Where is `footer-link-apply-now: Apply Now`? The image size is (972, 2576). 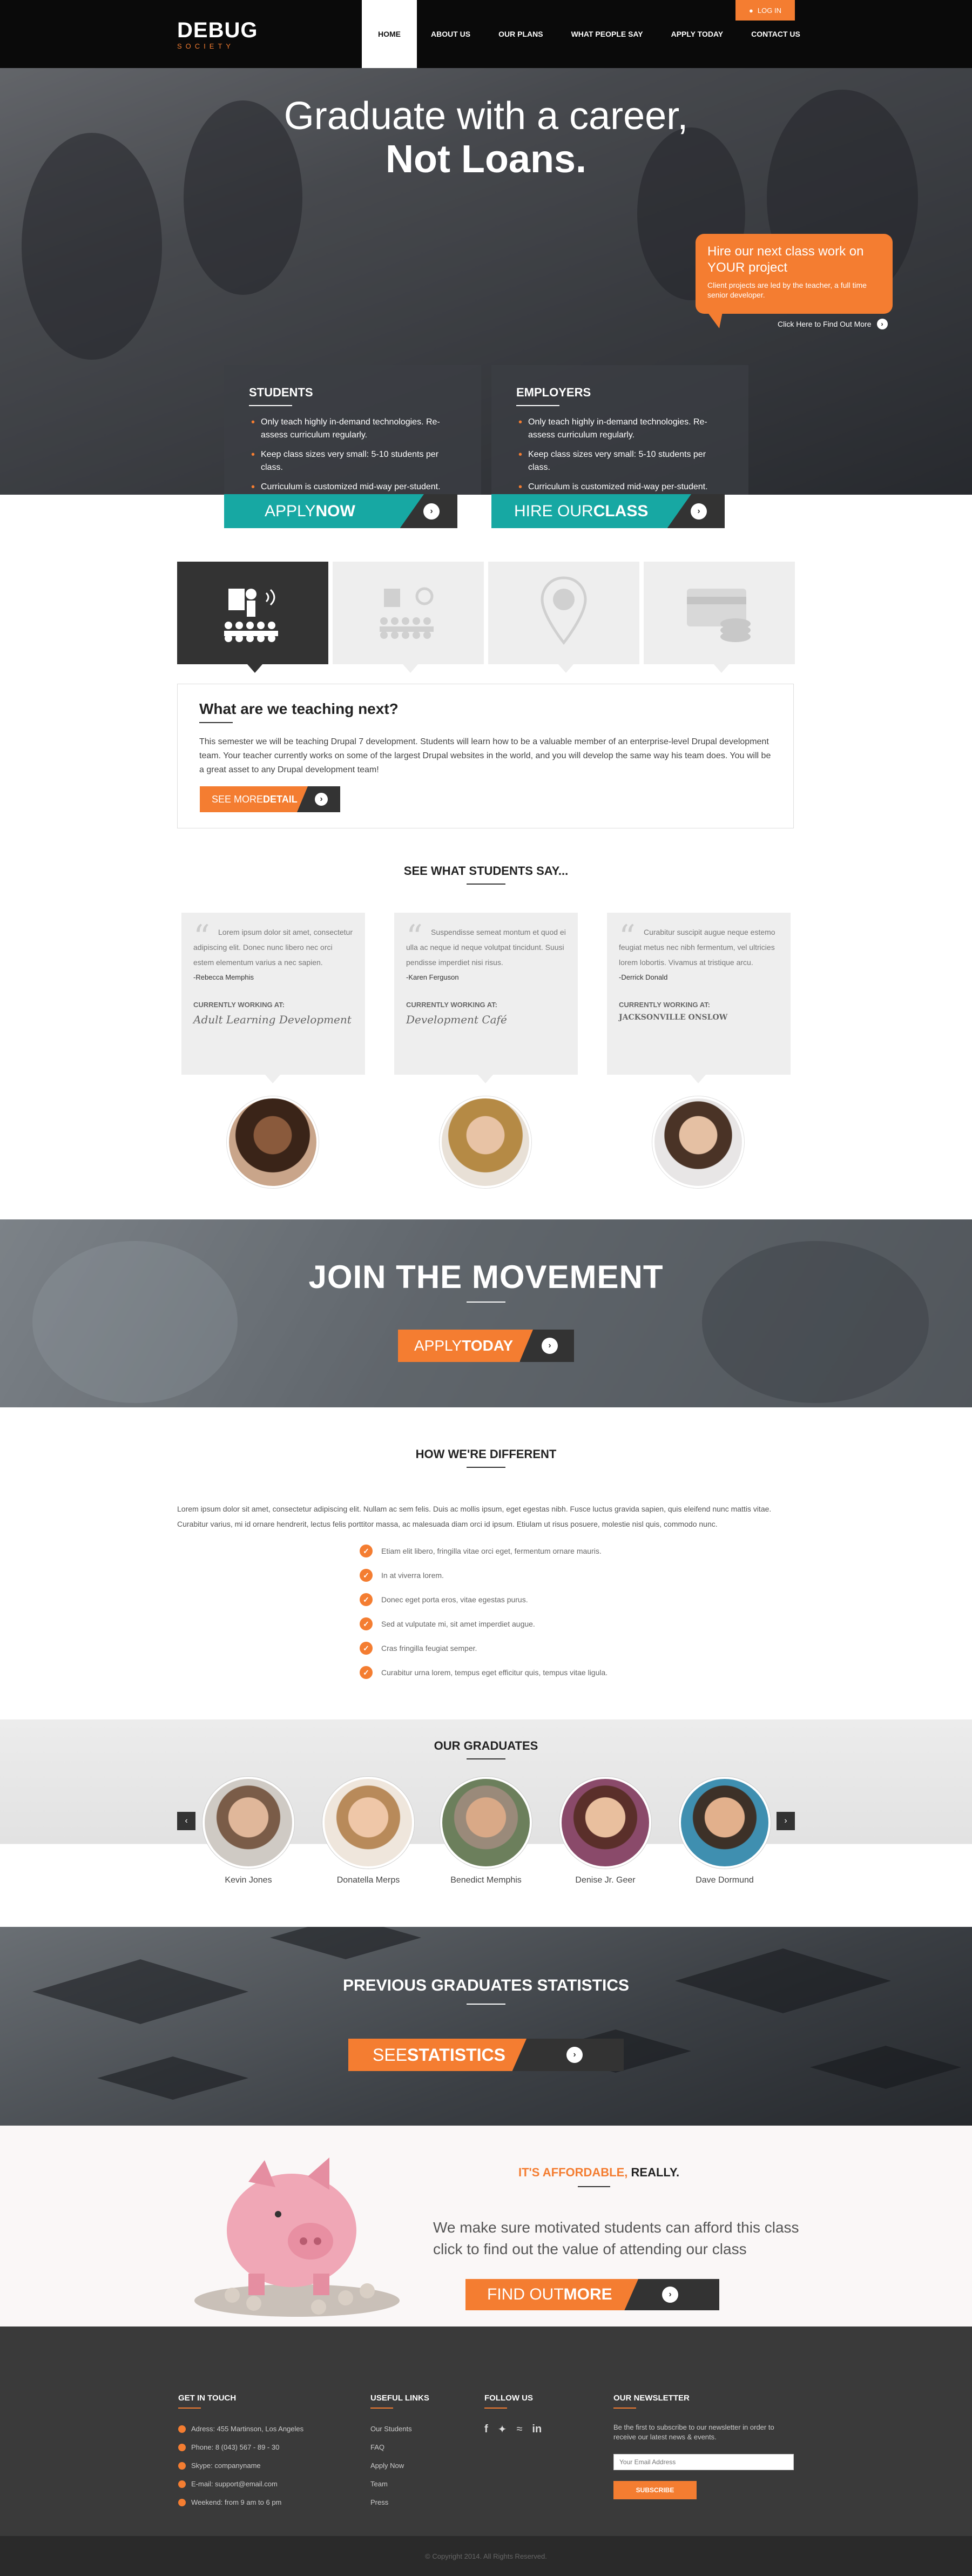 footer-link-apply-now: Apply Now is located at coordinates (387, 2466).